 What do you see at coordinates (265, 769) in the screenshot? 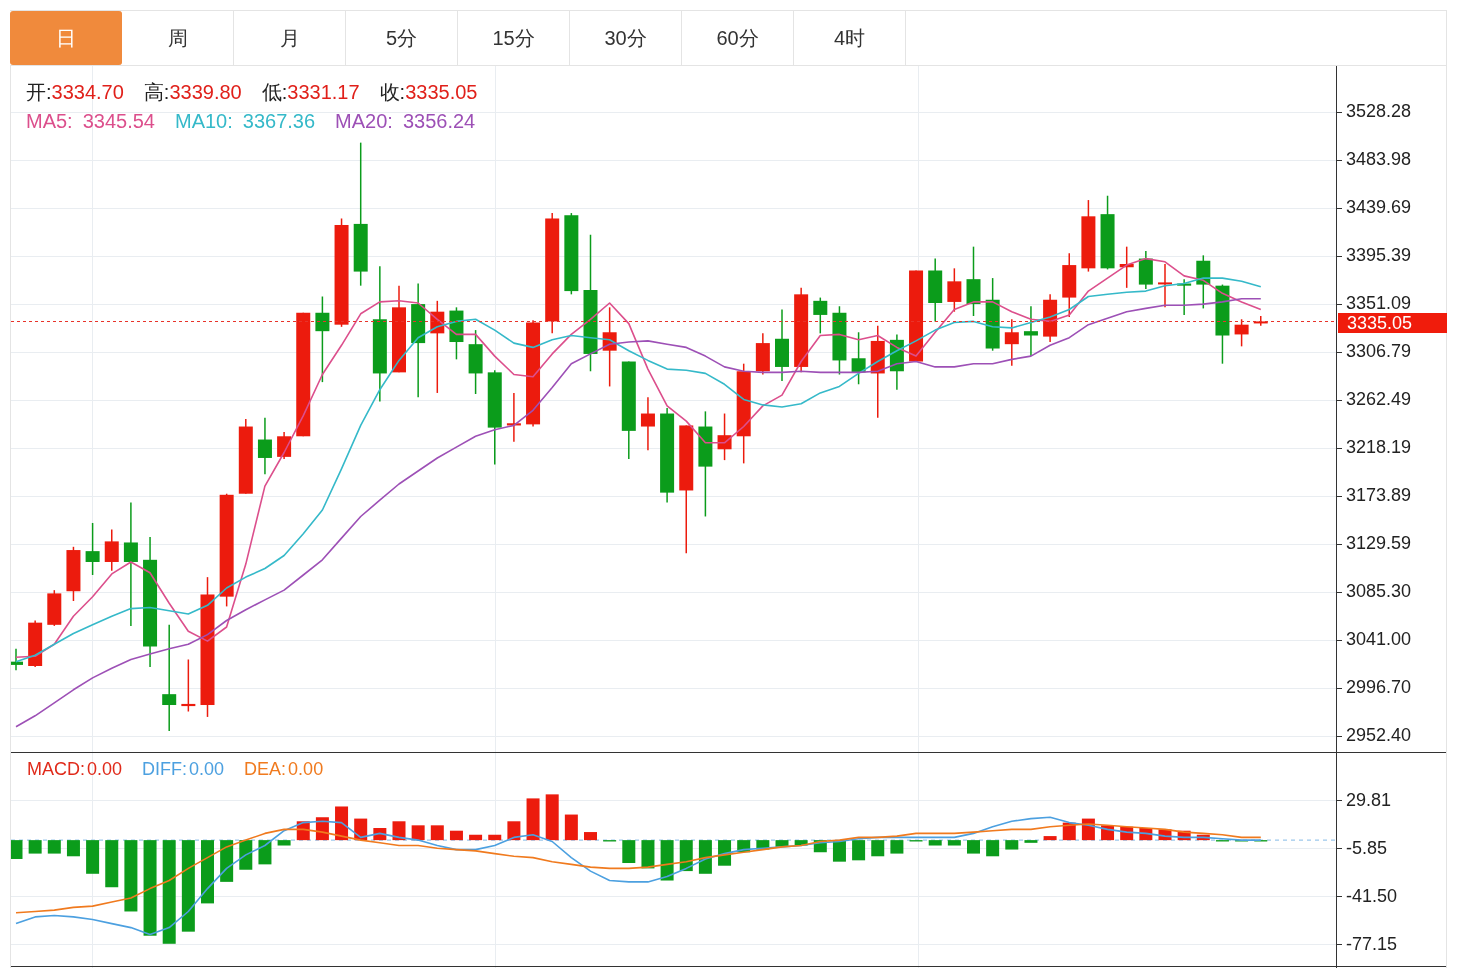
I see `macd-legend-label: DEA:` at bounding box center [265, 769].